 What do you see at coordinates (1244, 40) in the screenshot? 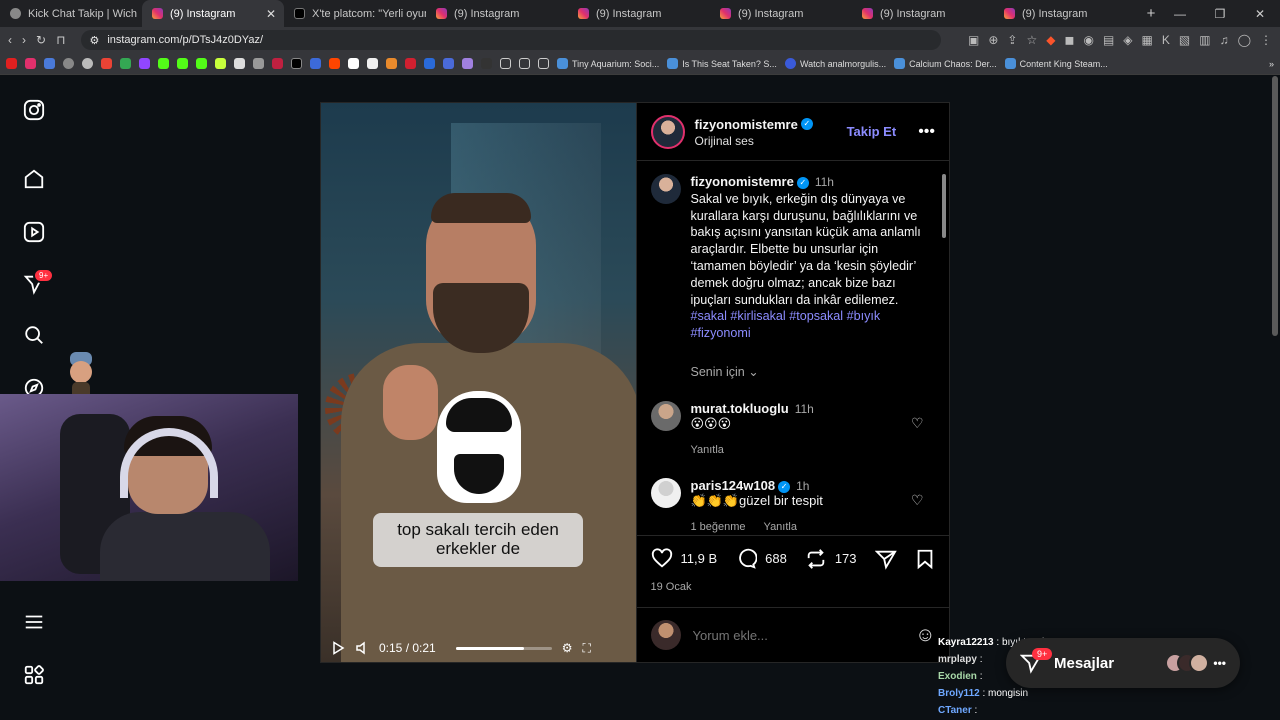
I see `profile-icon: ◯` at bounding box center [1244, 40].